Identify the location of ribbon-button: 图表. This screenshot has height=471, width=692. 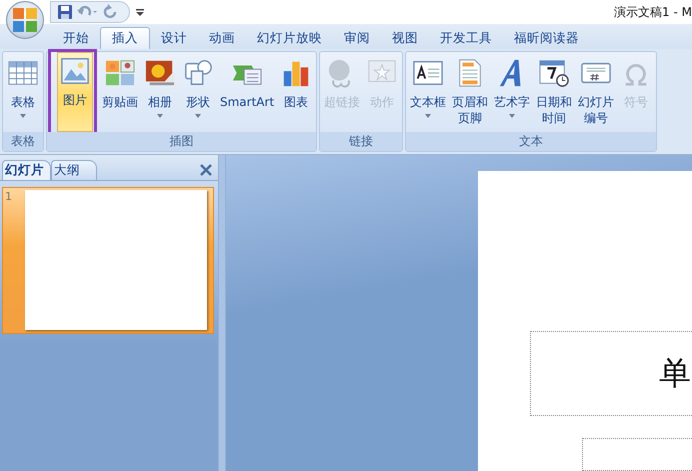
(296, 93).